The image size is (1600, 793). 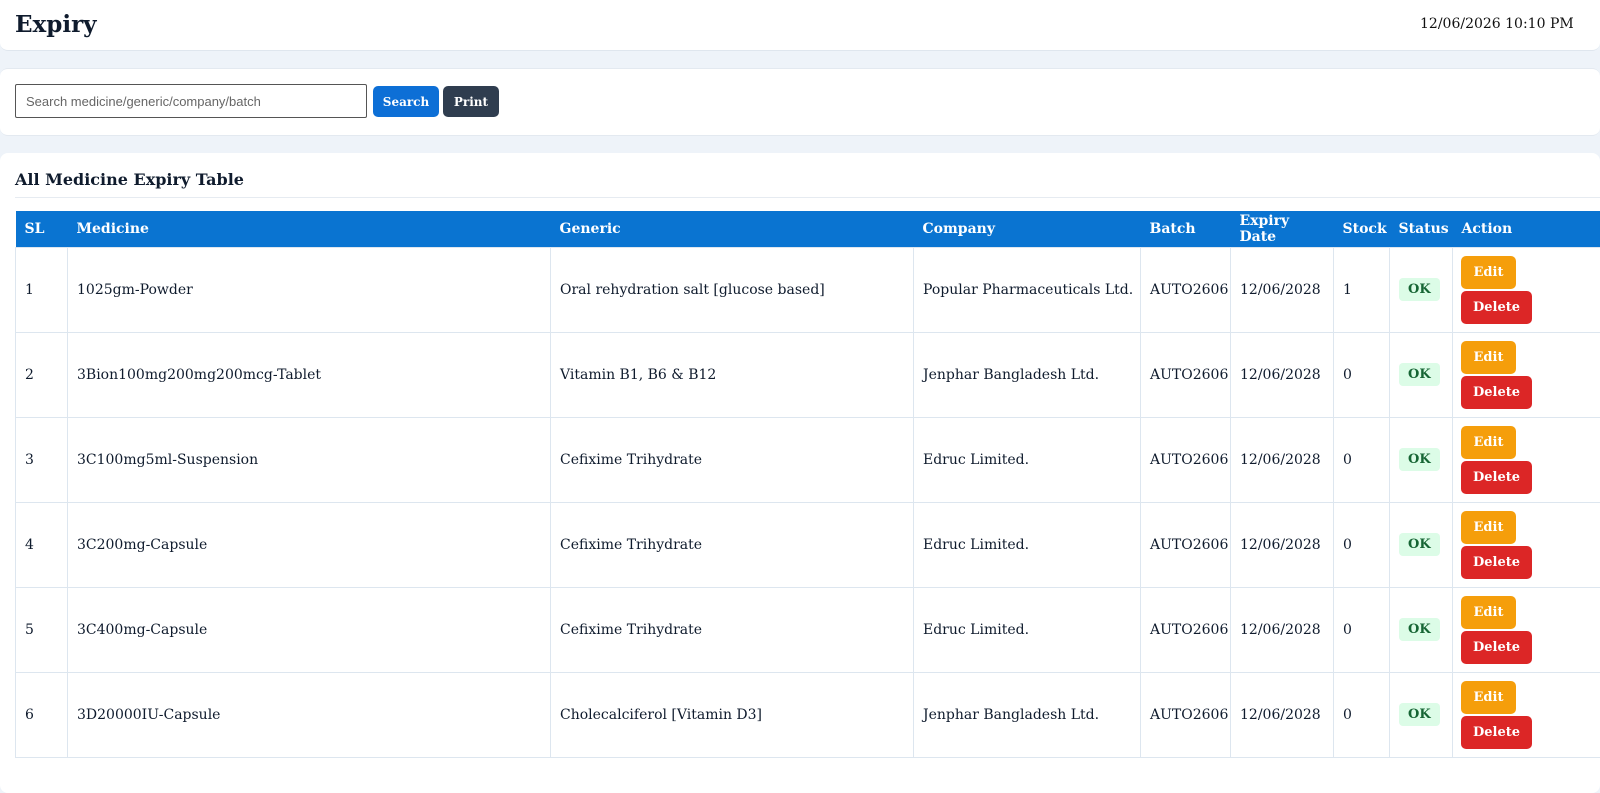 What do you see at coordinates (1282, 229) in the screenshot?
I see `column-header-expiry-date: Expiry Date` at bounding box center [1282, 229].